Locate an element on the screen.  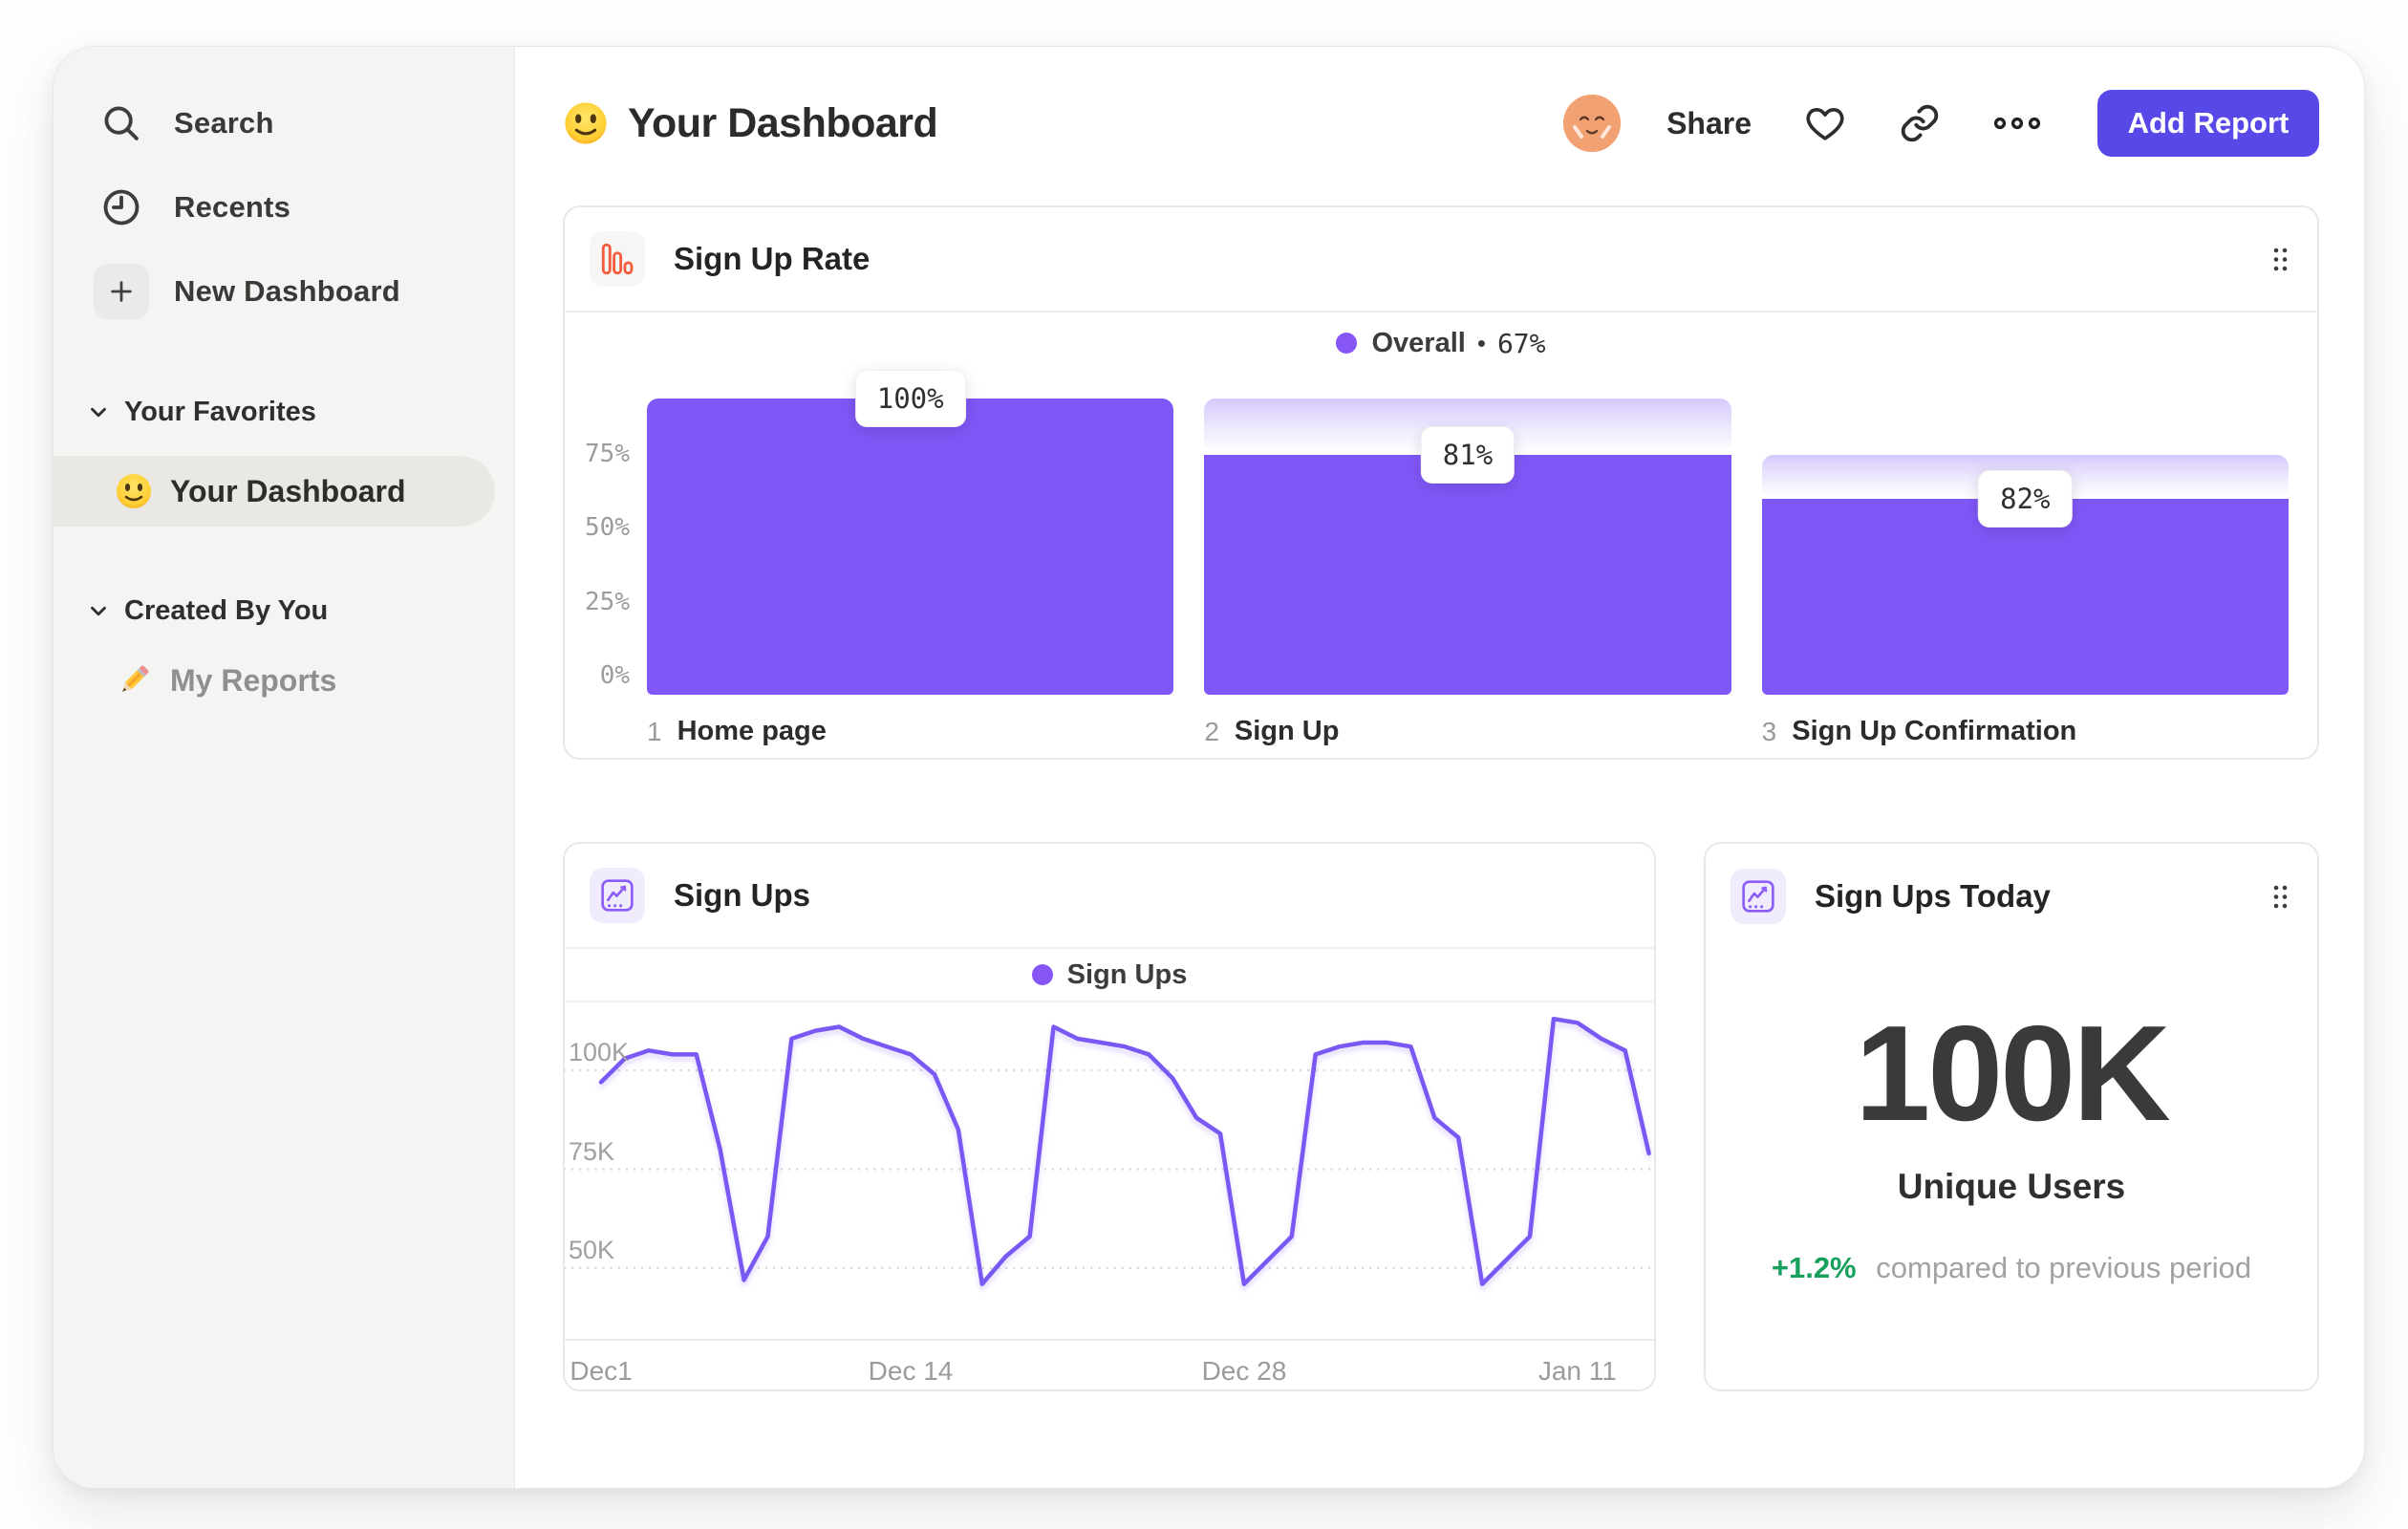
sidebar-item-label: Recents is located at coordinates (233, 207).